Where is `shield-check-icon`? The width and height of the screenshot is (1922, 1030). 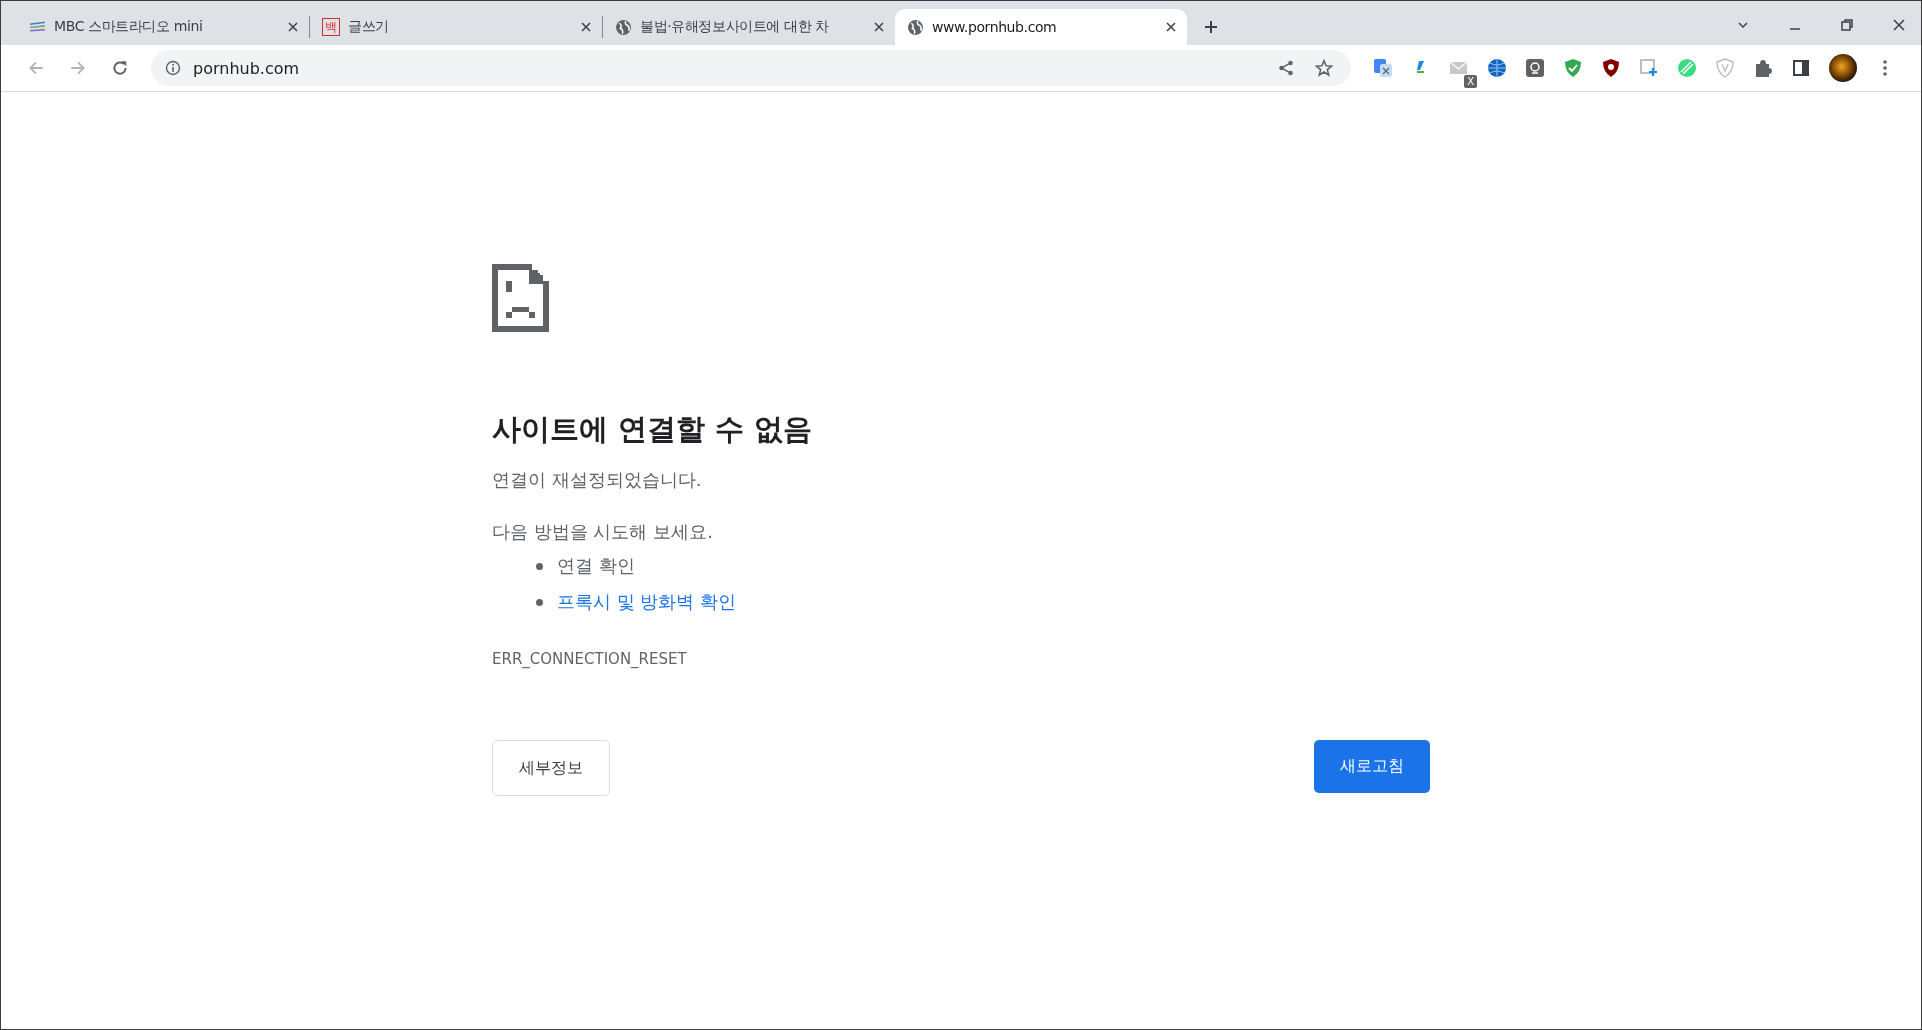
shield-check-icon is located at coordinates (1573, 68).